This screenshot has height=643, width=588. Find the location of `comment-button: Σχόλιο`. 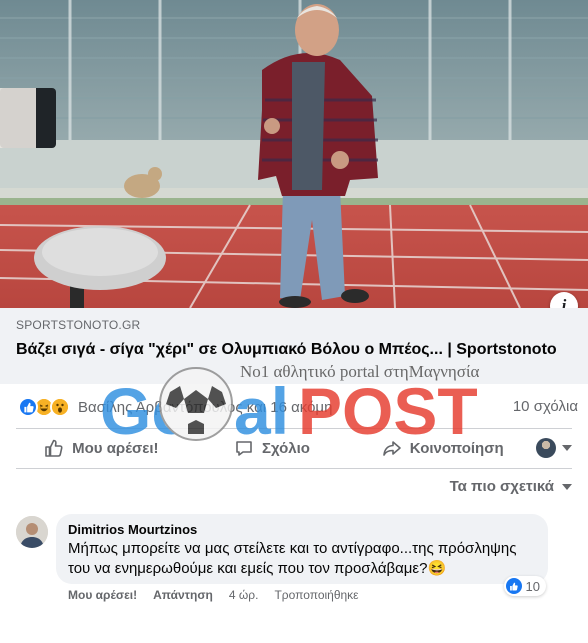

comment-button: Σχόλιο is located at coordinates (272, 448).